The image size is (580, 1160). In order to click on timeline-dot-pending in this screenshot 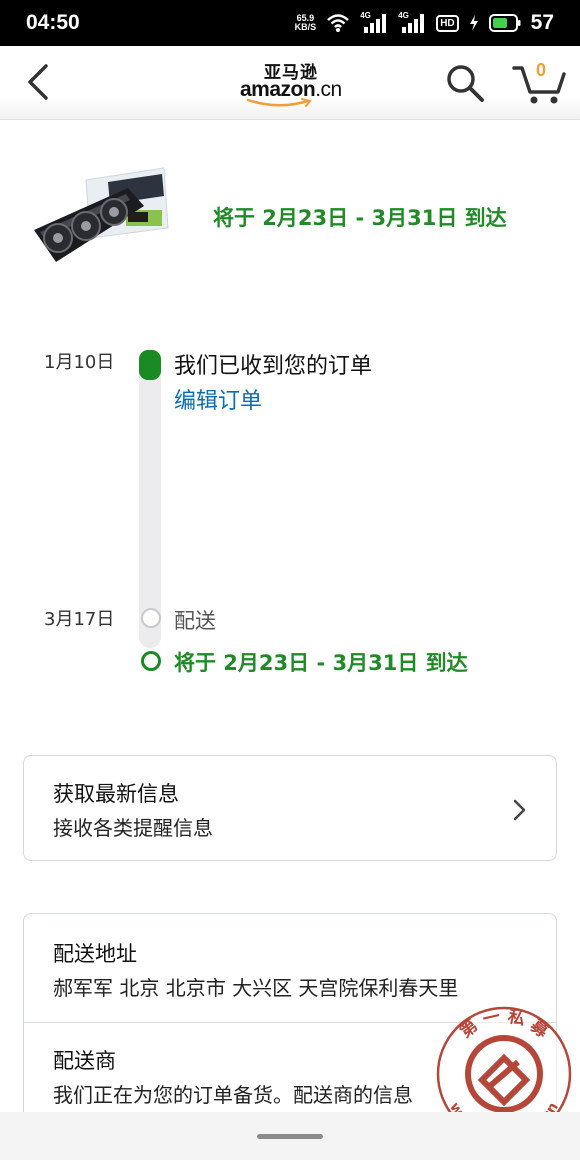, I will do `click(151, 618)`.